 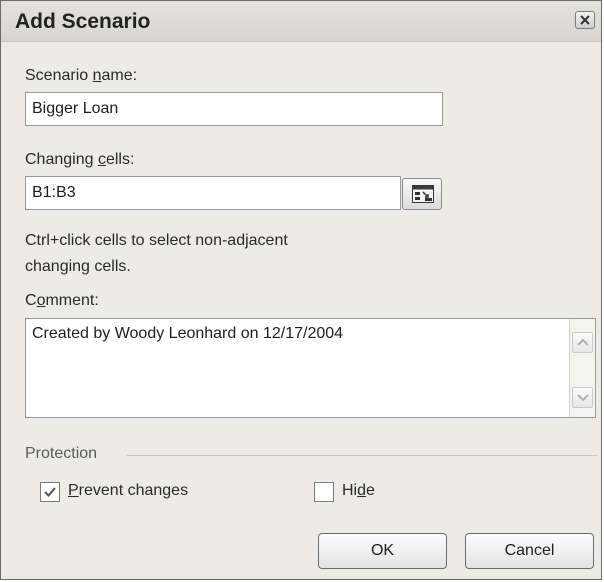 What do you see at coordinates (213, 193) in the screenshot?
I see `changing-cells-input: B1:B3` at bounding box center [213, 193].